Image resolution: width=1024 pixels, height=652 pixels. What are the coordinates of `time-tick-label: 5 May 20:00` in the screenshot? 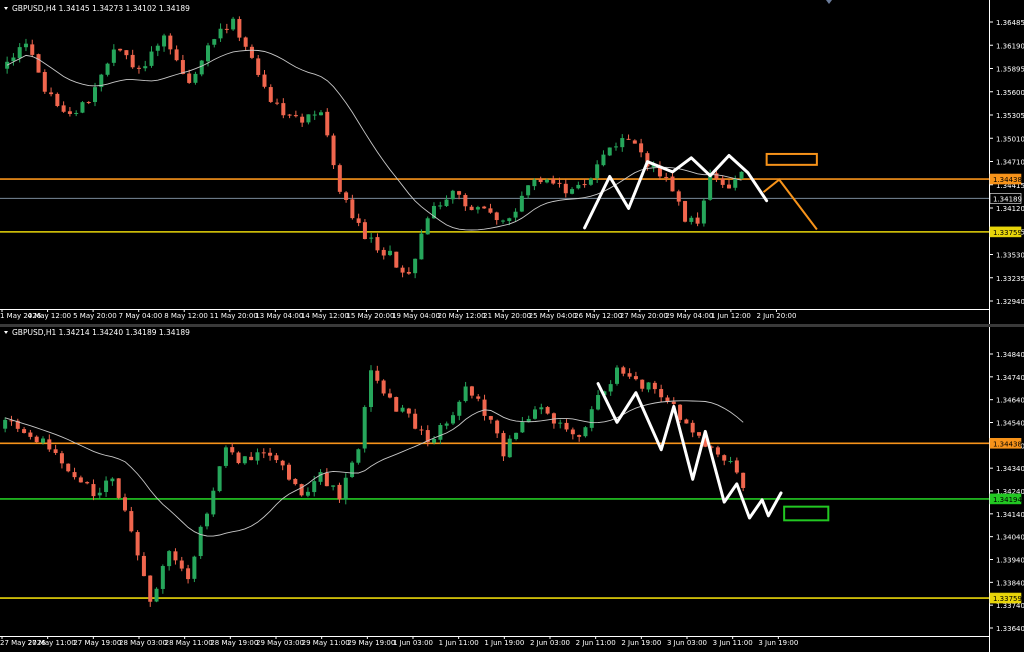 It's located at (95, 316).